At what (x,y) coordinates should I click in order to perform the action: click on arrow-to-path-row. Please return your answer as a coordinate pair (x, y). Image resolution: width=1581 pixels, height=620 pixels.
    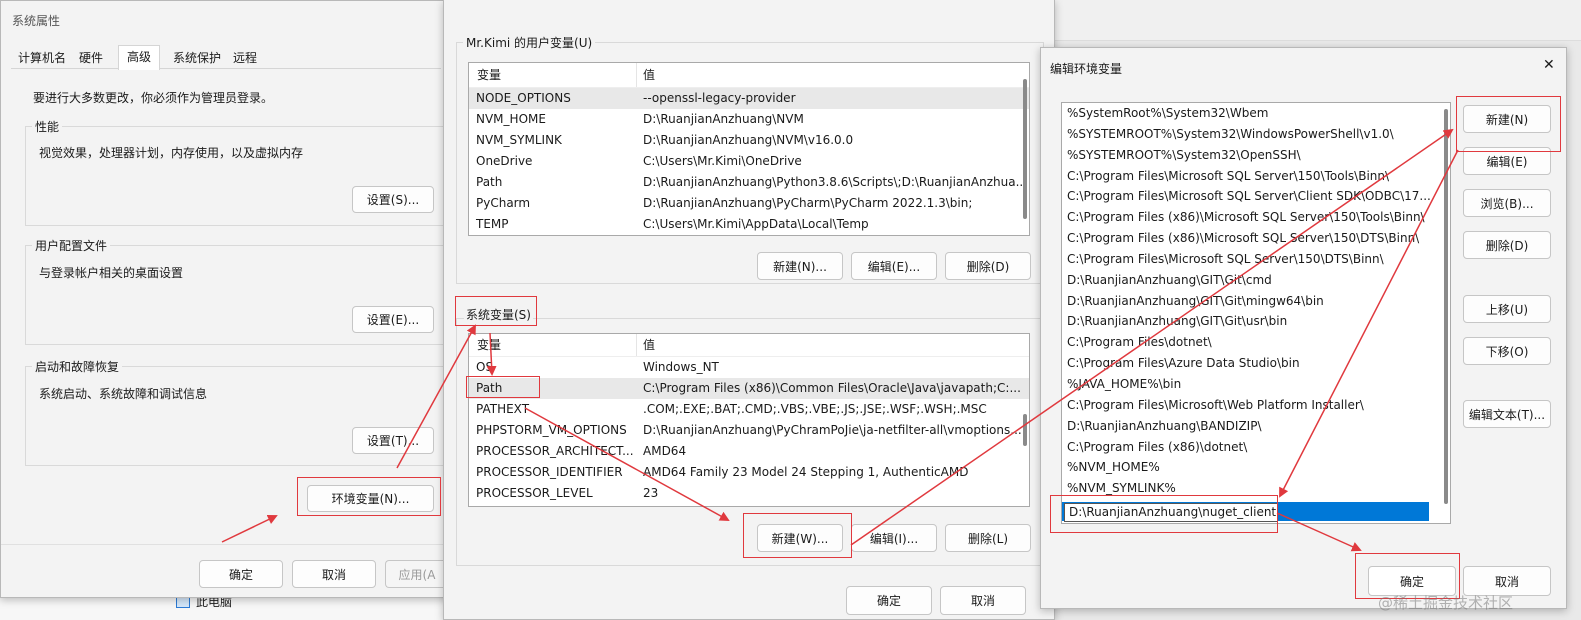
    Looking at the image, I should click on (491, 354).